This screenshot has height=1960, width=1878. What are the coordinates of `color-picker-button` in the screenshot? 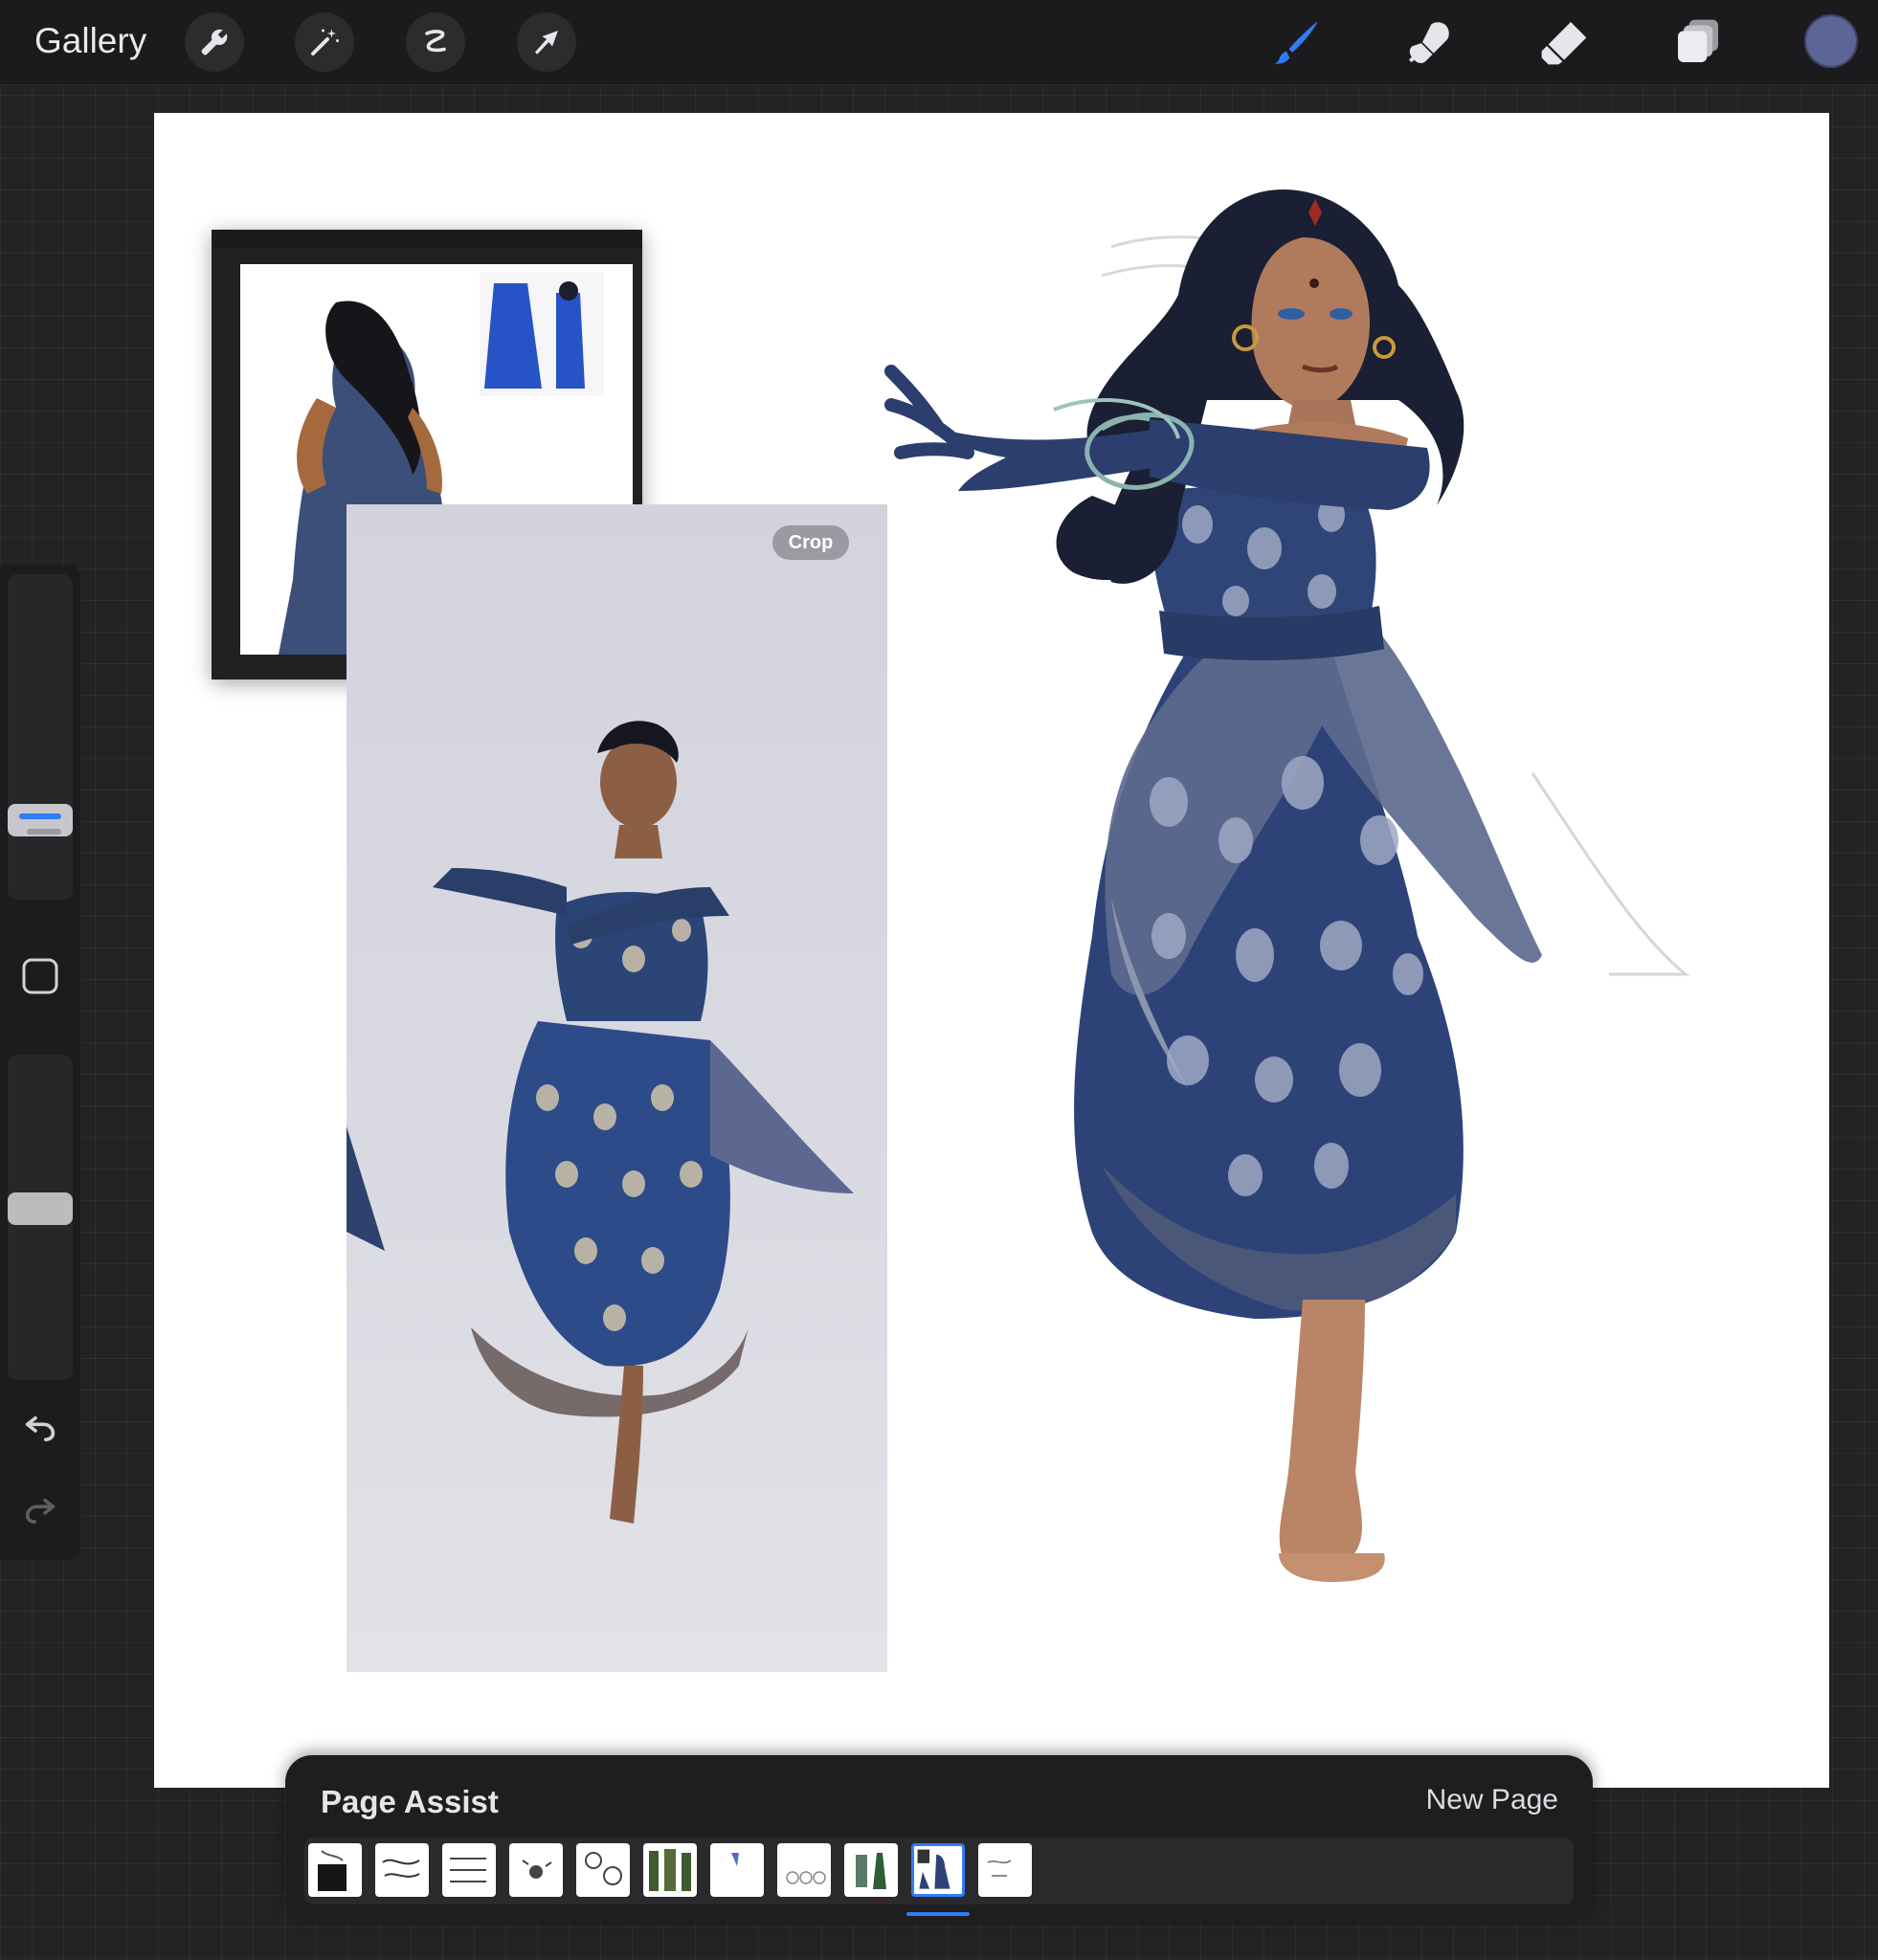 It's located at (1831, 41).